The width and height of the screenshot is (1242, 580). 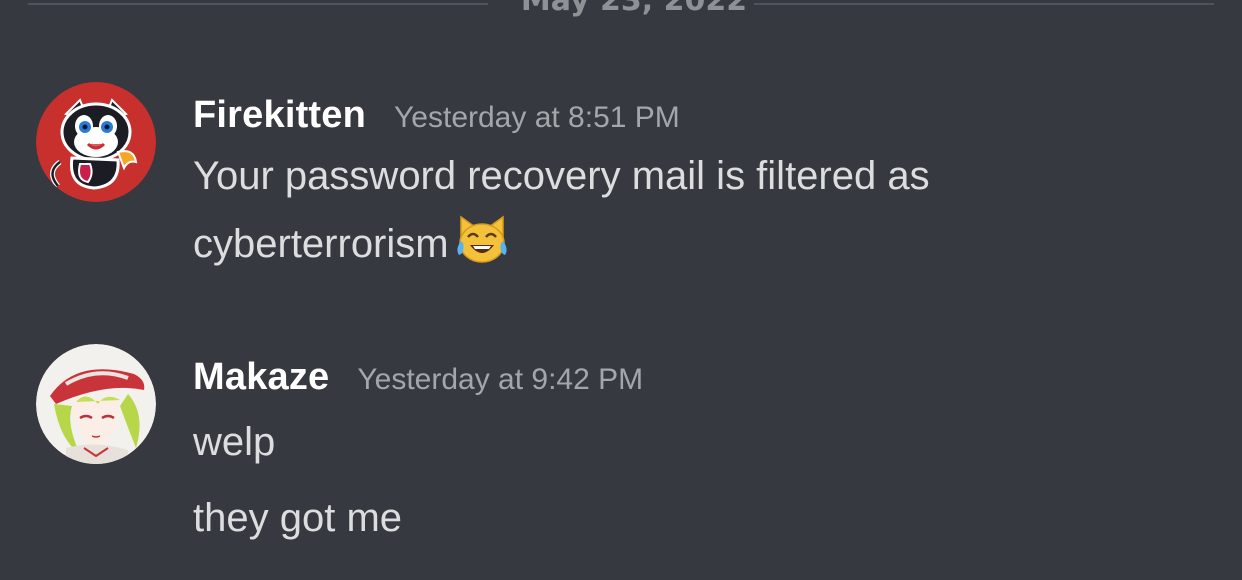 I want to click on message-text: cyberterrorism, so click(x=707, y=244).